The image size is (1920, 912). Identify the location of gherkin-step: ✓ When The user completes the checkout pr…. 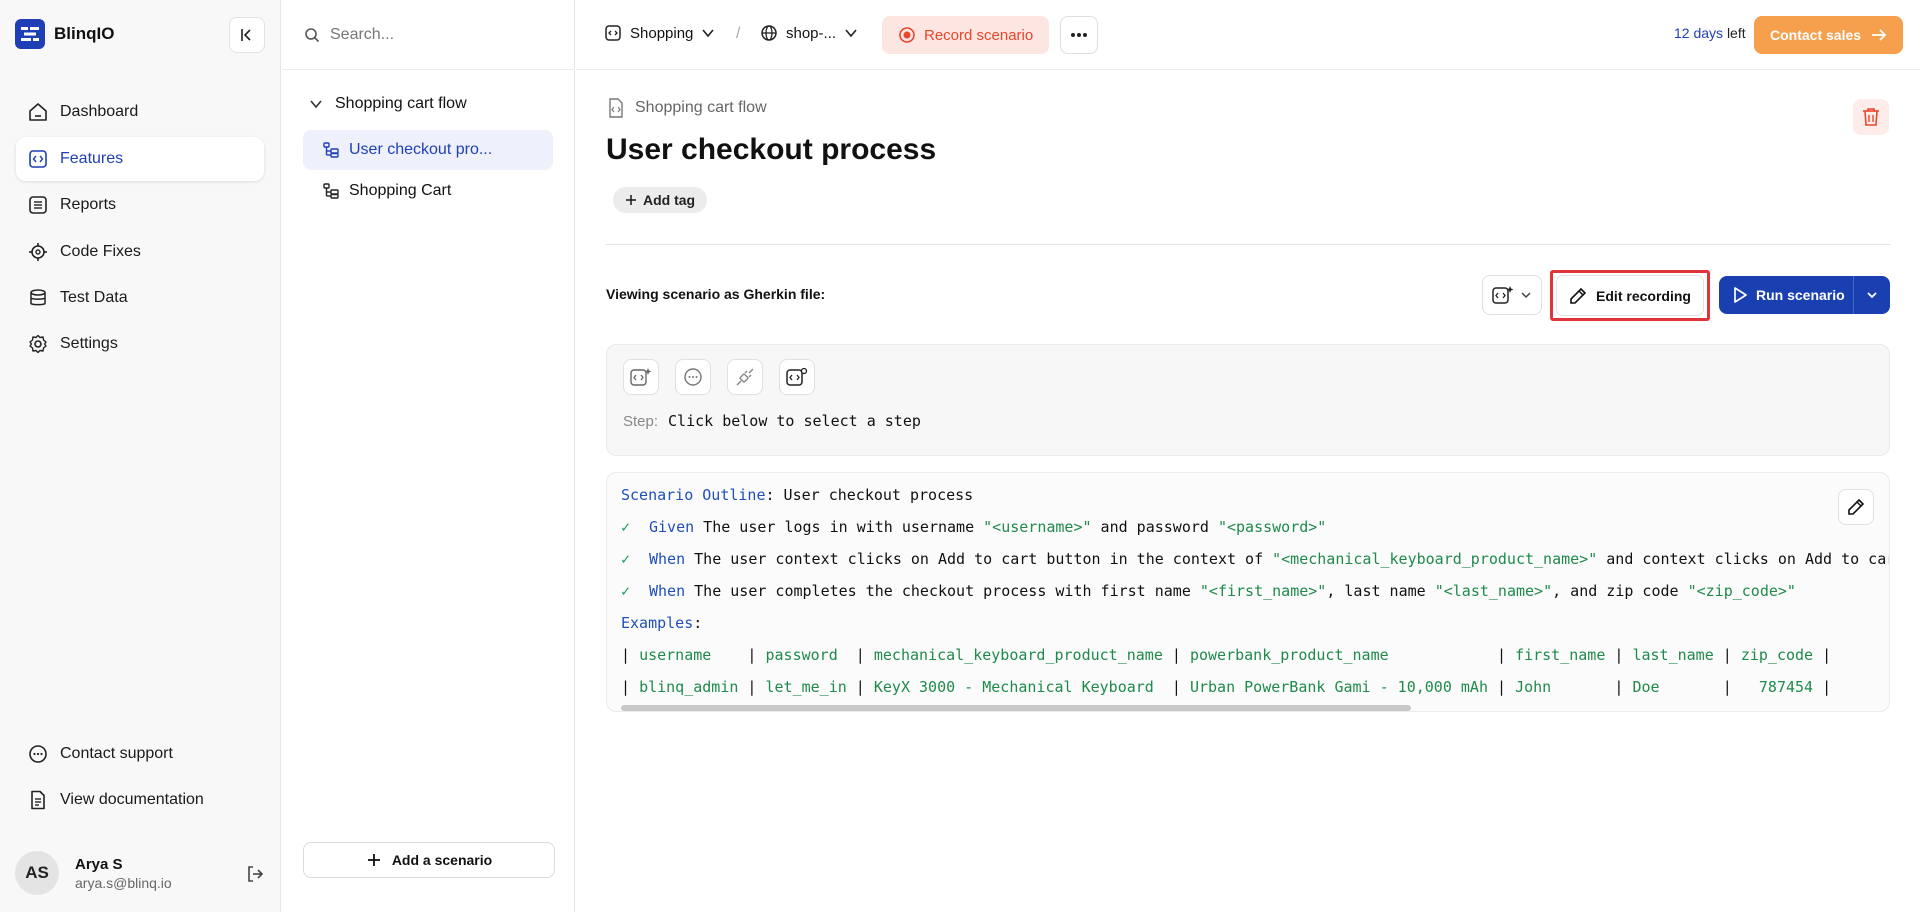
(1208, 591).